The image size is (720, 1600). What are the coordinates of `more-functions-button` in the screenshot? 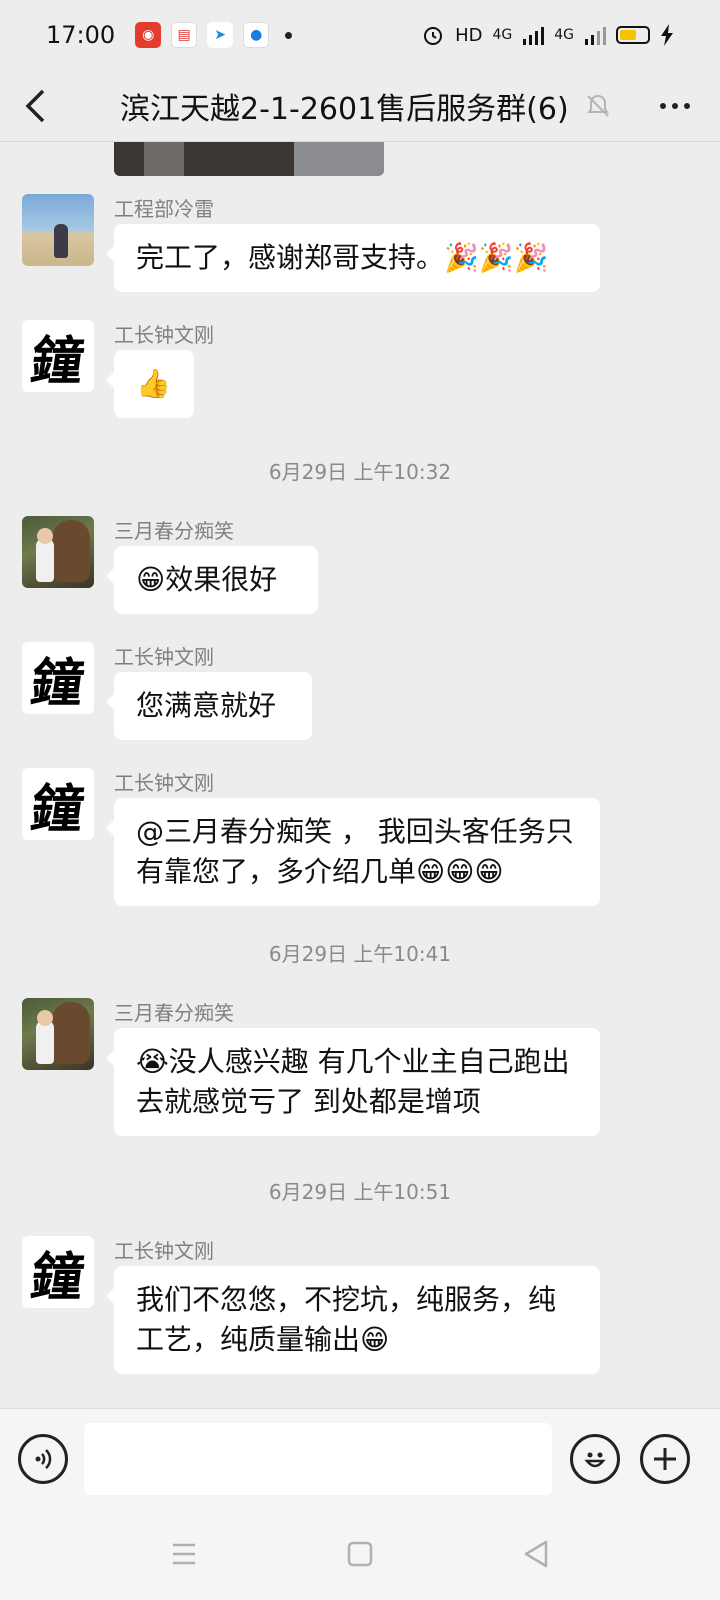 It's located at (665, 1458).